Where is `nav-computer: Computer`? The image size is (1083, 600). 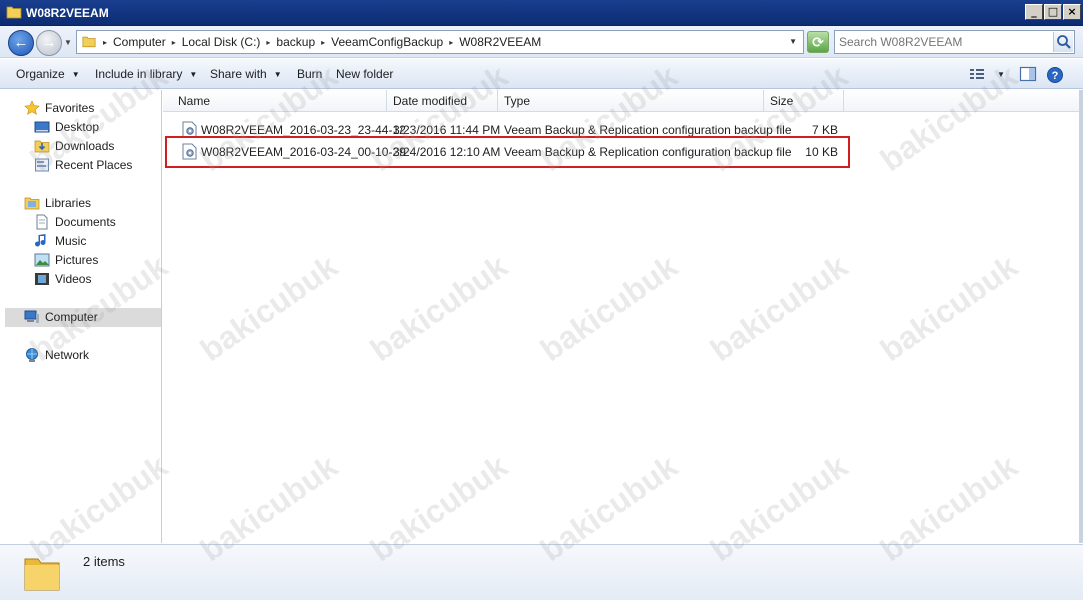 nav-computer: Computer is located at coordinates (61, 317).